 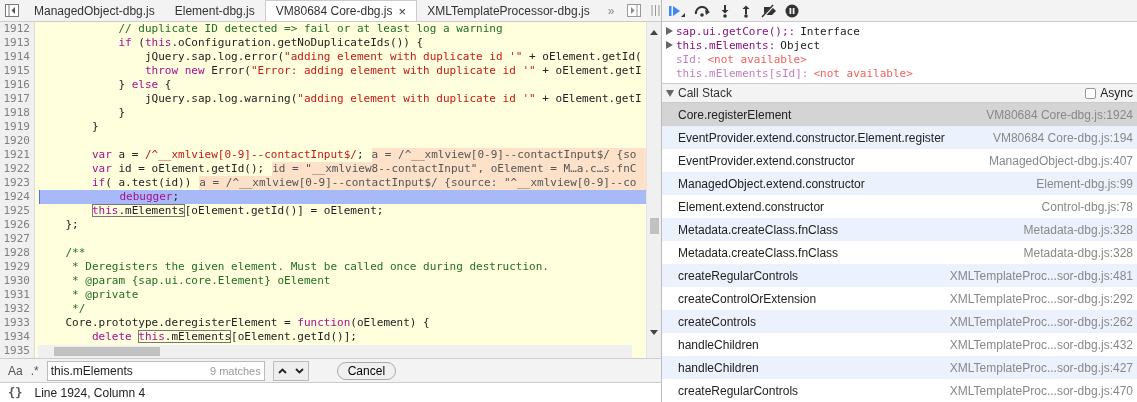 What do you see at coordinates (17, 85) in the screenshot?
I see `line-number: 1916` at bounding box center [17, 85].